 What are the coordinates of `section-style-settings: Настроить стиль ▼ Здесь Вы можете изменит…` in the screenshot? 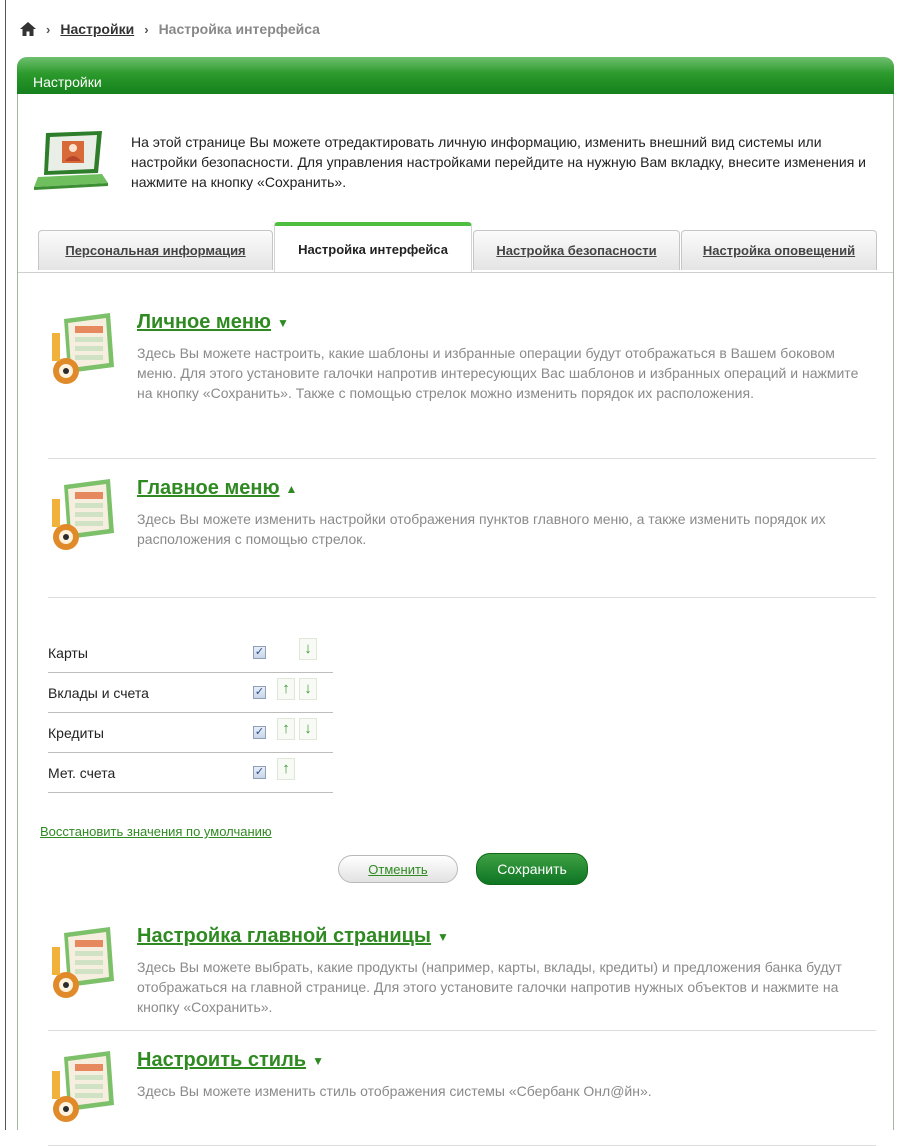 It's located at (462, 1094).